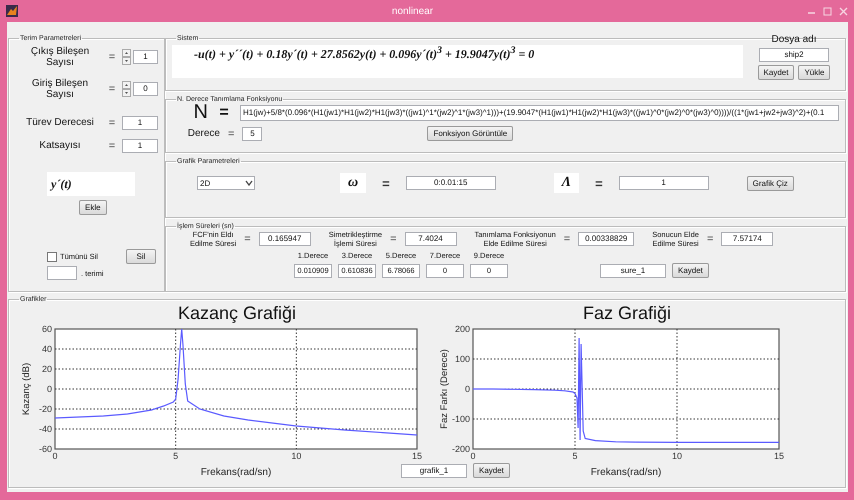  I want to click on add-button: Ekle, so click(93, 207).